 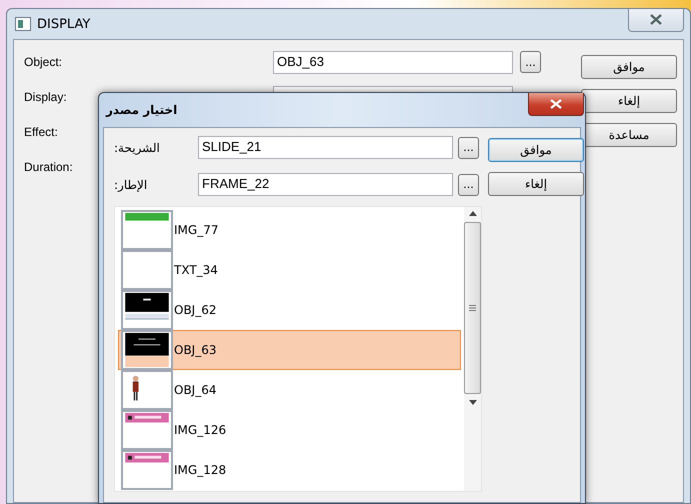 I want to click on list-item: IMG_128, so click(x=289, y=470).